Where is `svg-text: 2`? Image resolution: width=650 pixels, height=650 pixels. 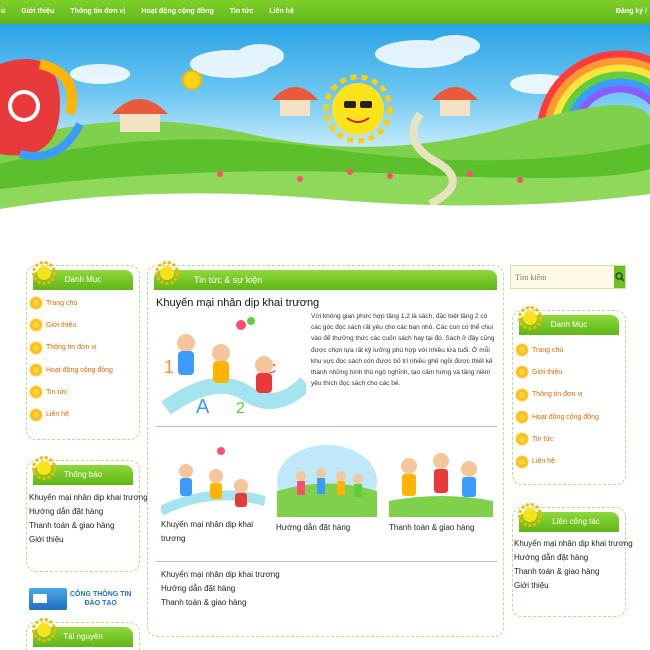 svg-text: 2 is located at coordinates (240, 408).